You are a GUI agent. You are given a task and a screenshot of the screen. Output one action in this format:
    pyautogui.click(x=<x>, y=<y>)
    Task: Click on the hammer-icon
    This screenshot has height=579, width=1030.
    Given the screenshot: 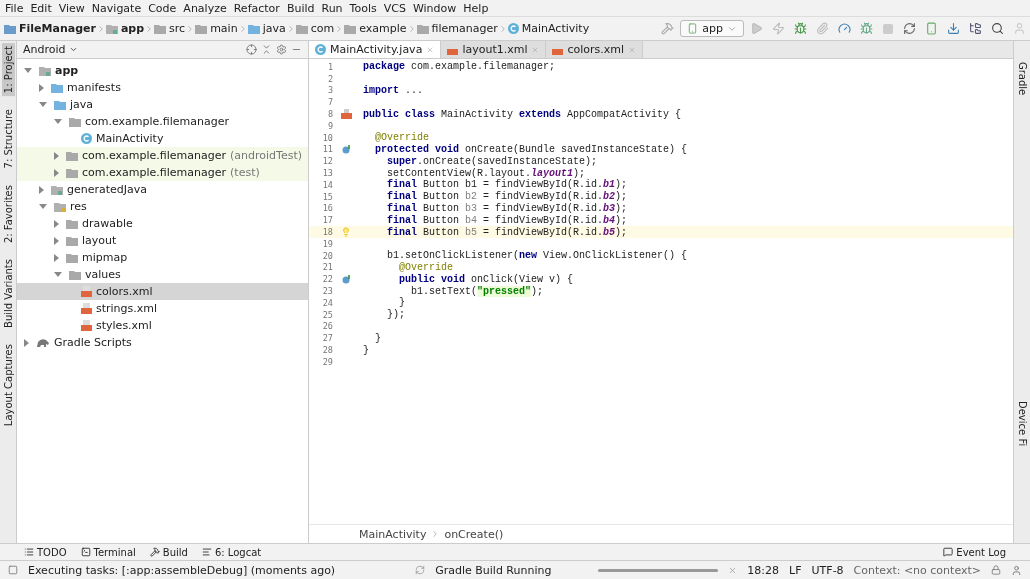 What is the action you would take?
    pyautogui.click(x=668, y=28)
    